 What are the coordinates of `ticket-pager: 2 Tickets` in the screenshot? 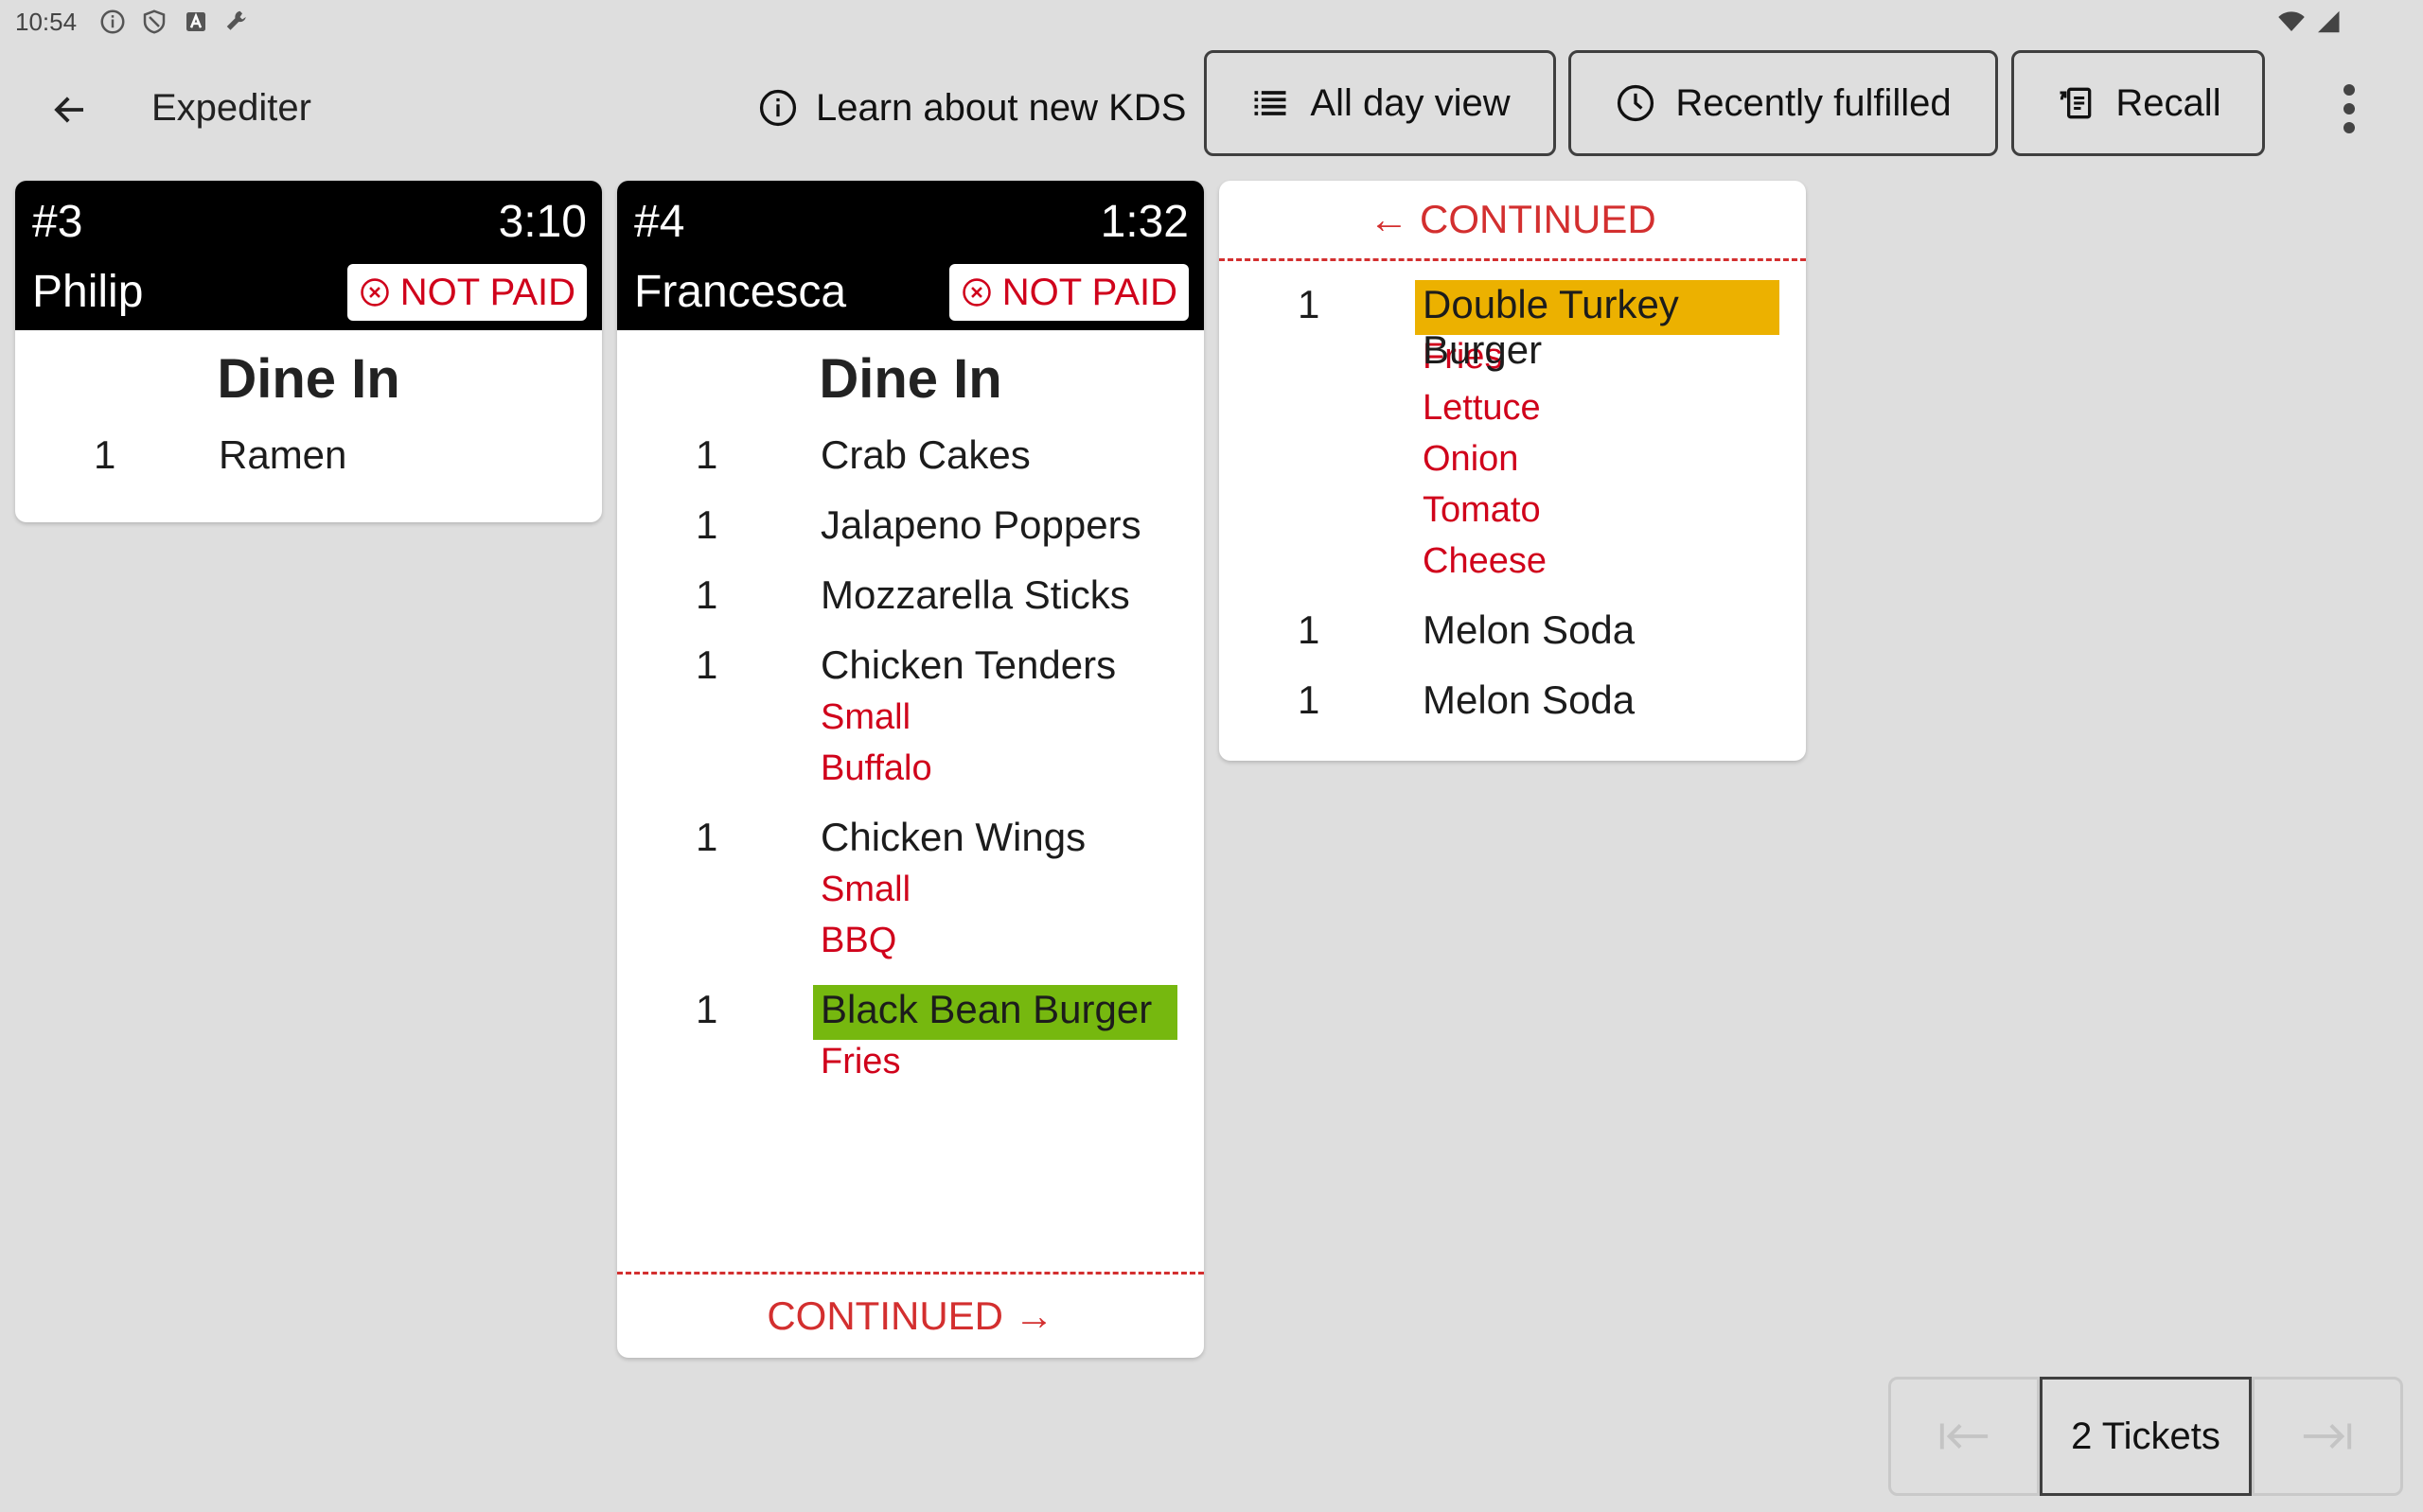 It's located at (2147, 1436).